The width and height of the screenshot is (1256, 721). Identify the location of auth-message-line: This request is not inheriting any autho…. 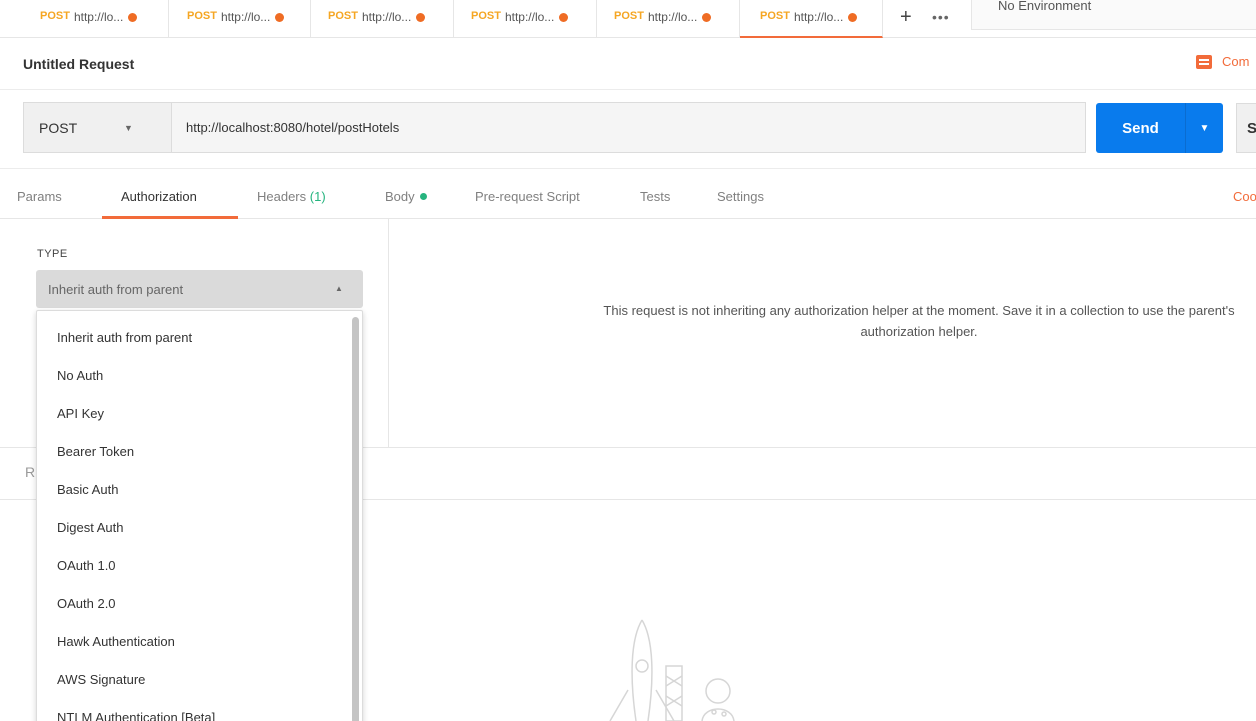
(919, 310).